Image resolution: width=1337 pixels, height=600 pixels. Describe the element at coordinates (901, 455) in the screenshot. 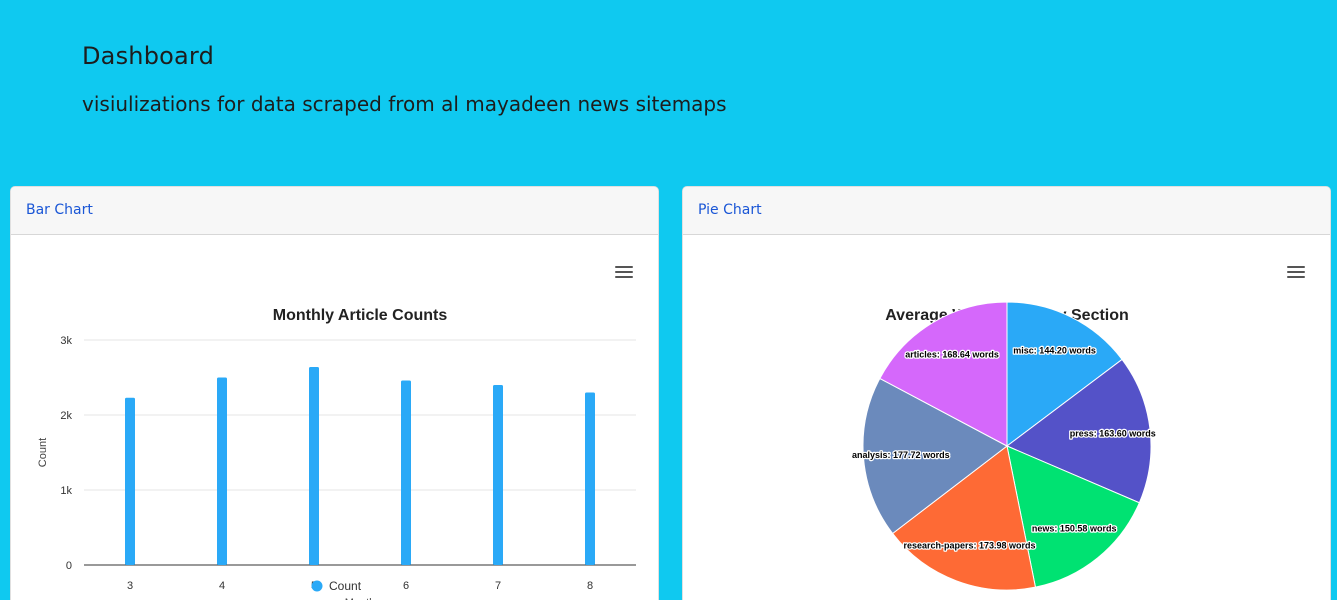

I see `pie-data-label: analysis: 177.72 words` at that location.